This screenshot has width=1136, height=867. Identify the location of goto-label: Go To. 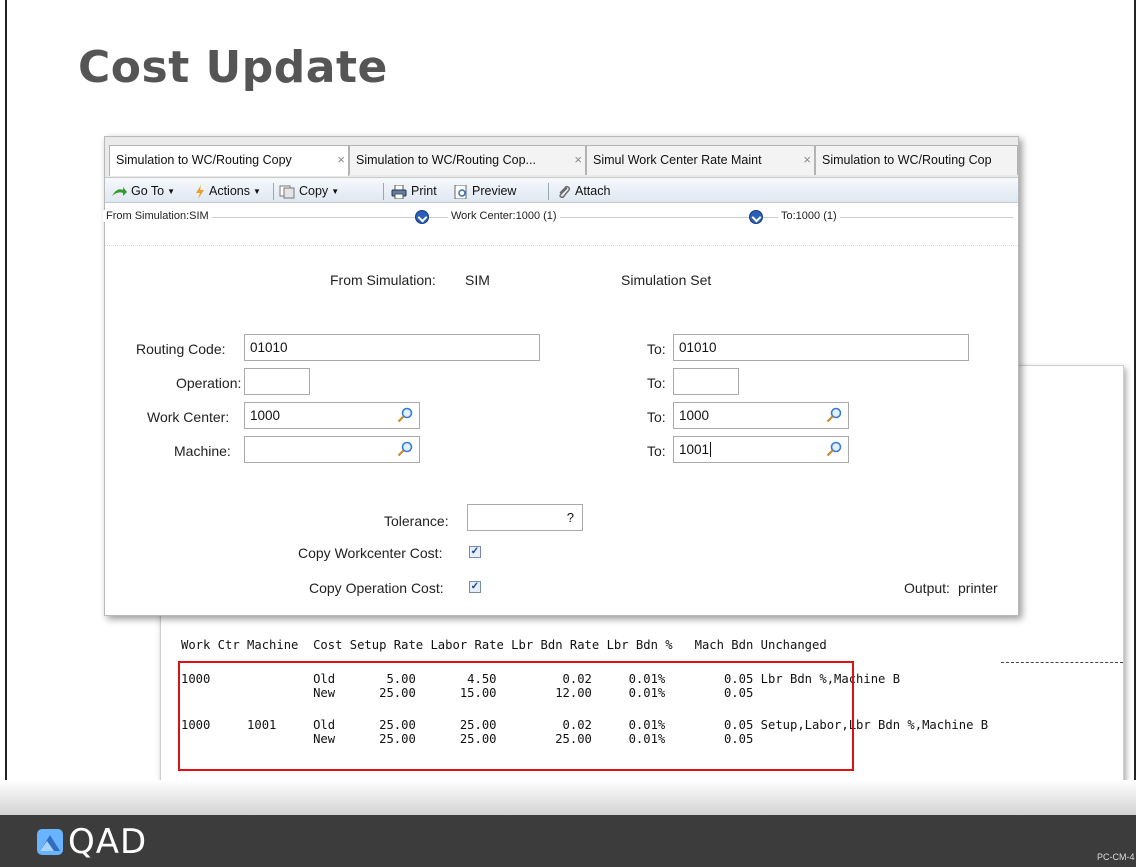
(148, 191).